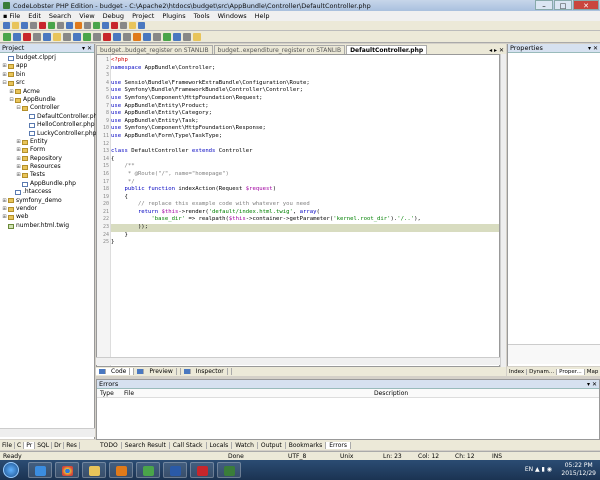 The height and width of the screenshot is (480, 600). Describe the element at coordinates (302, 122) in the screenshot. I see `code-line: 9 use AppBundle\Entity\Task;` at that location.